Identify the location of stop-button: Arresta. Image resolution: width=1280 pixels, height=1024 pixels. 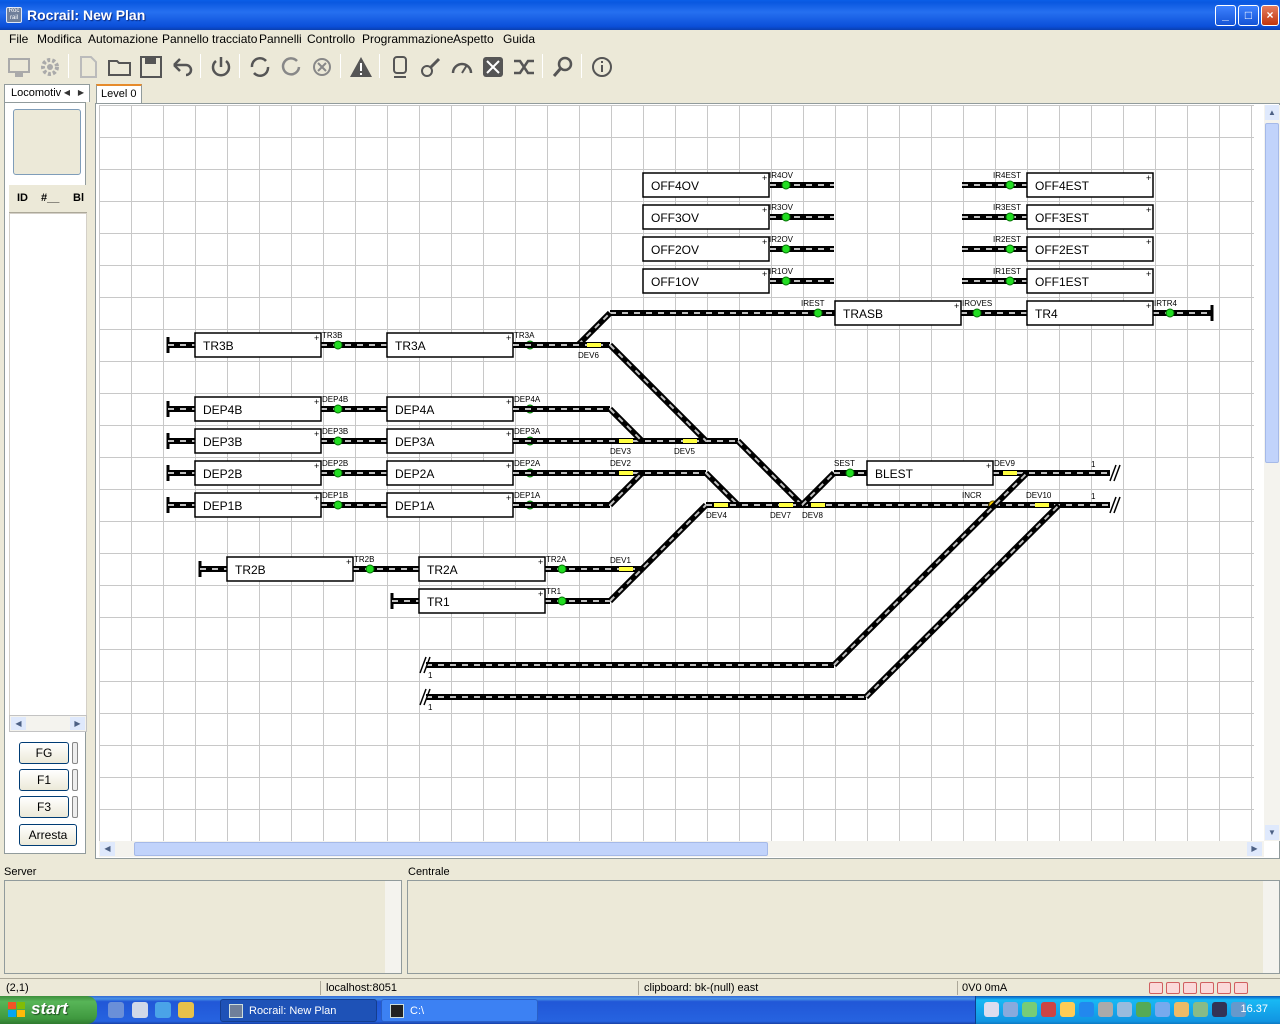
(48, 835).